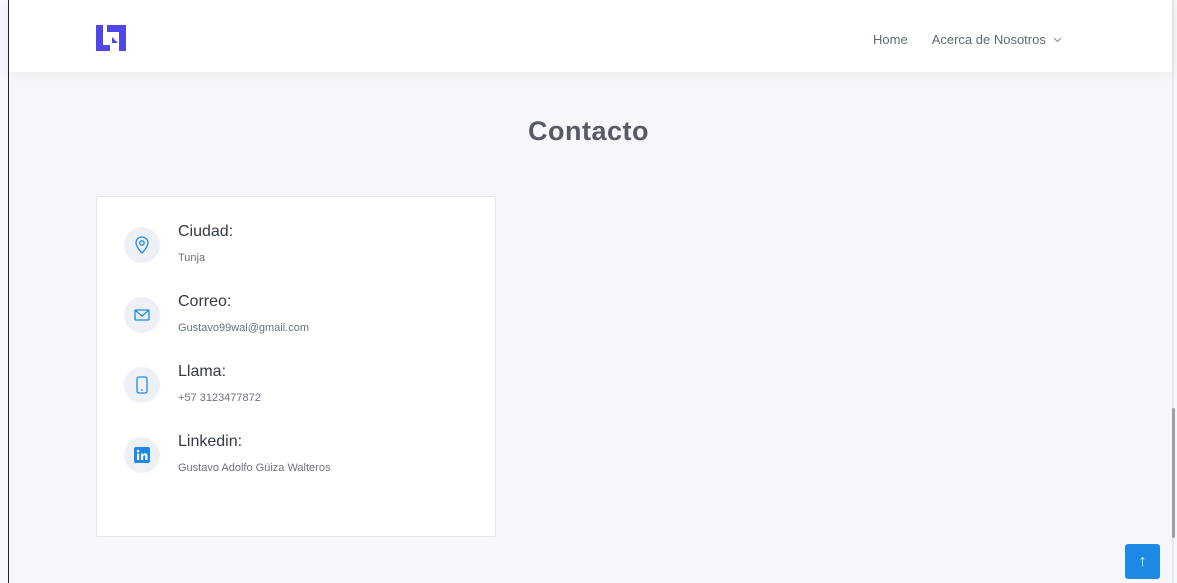  What do you see at coordinates (8, 291) in the screenshot?
I see `window-left-edge` at bounding box center [8, 291].